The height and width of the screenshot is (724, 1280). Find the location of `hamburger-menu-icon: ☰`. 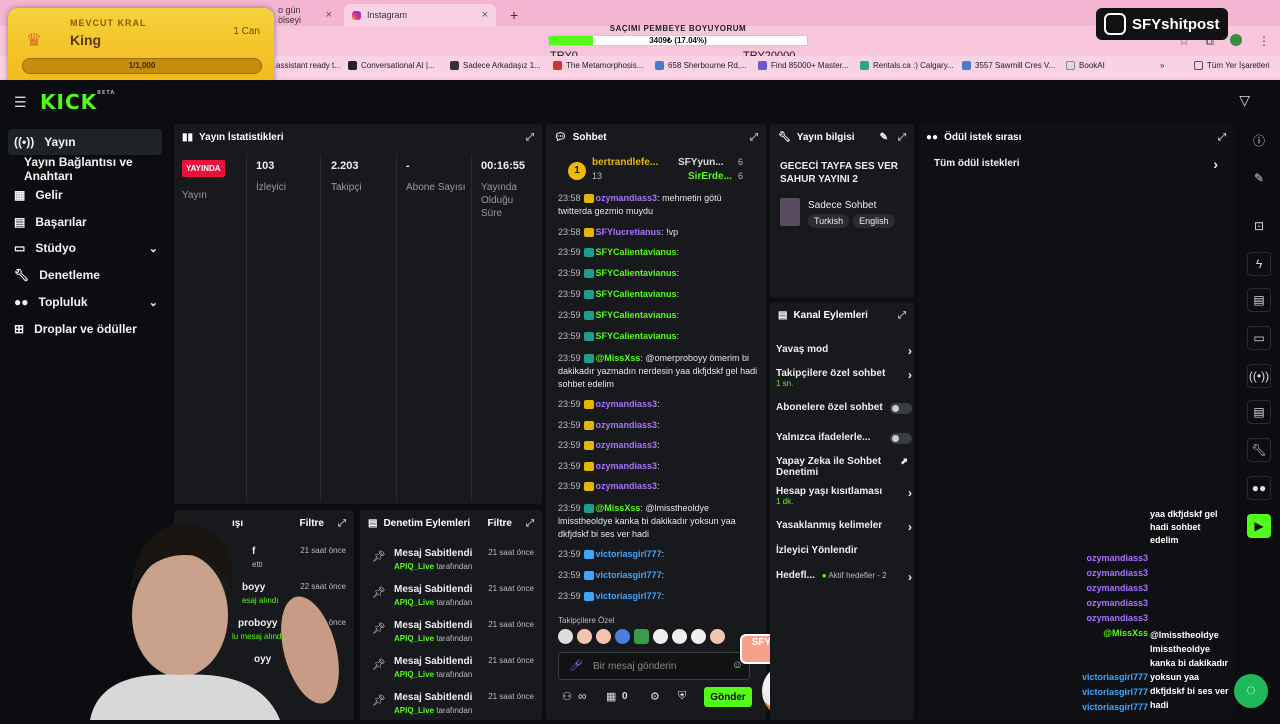

hamburger-menu-icon: ☰ is located at coordinates (20, 102).